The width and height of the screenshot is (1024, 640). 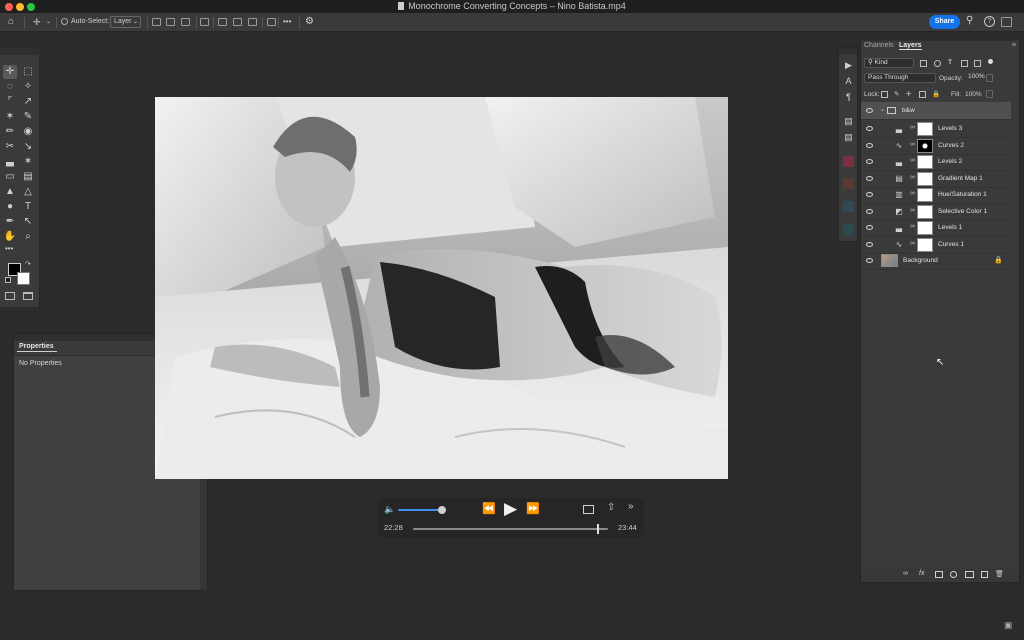 I want to click on link-layers-icon: ∞, so click(x=905, y=573).